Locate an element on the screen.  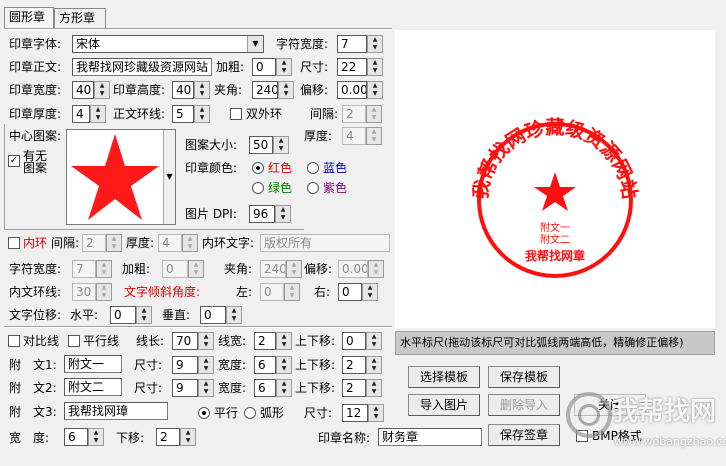
stamp-width-value: 40 is located at coordinates (83, 90).